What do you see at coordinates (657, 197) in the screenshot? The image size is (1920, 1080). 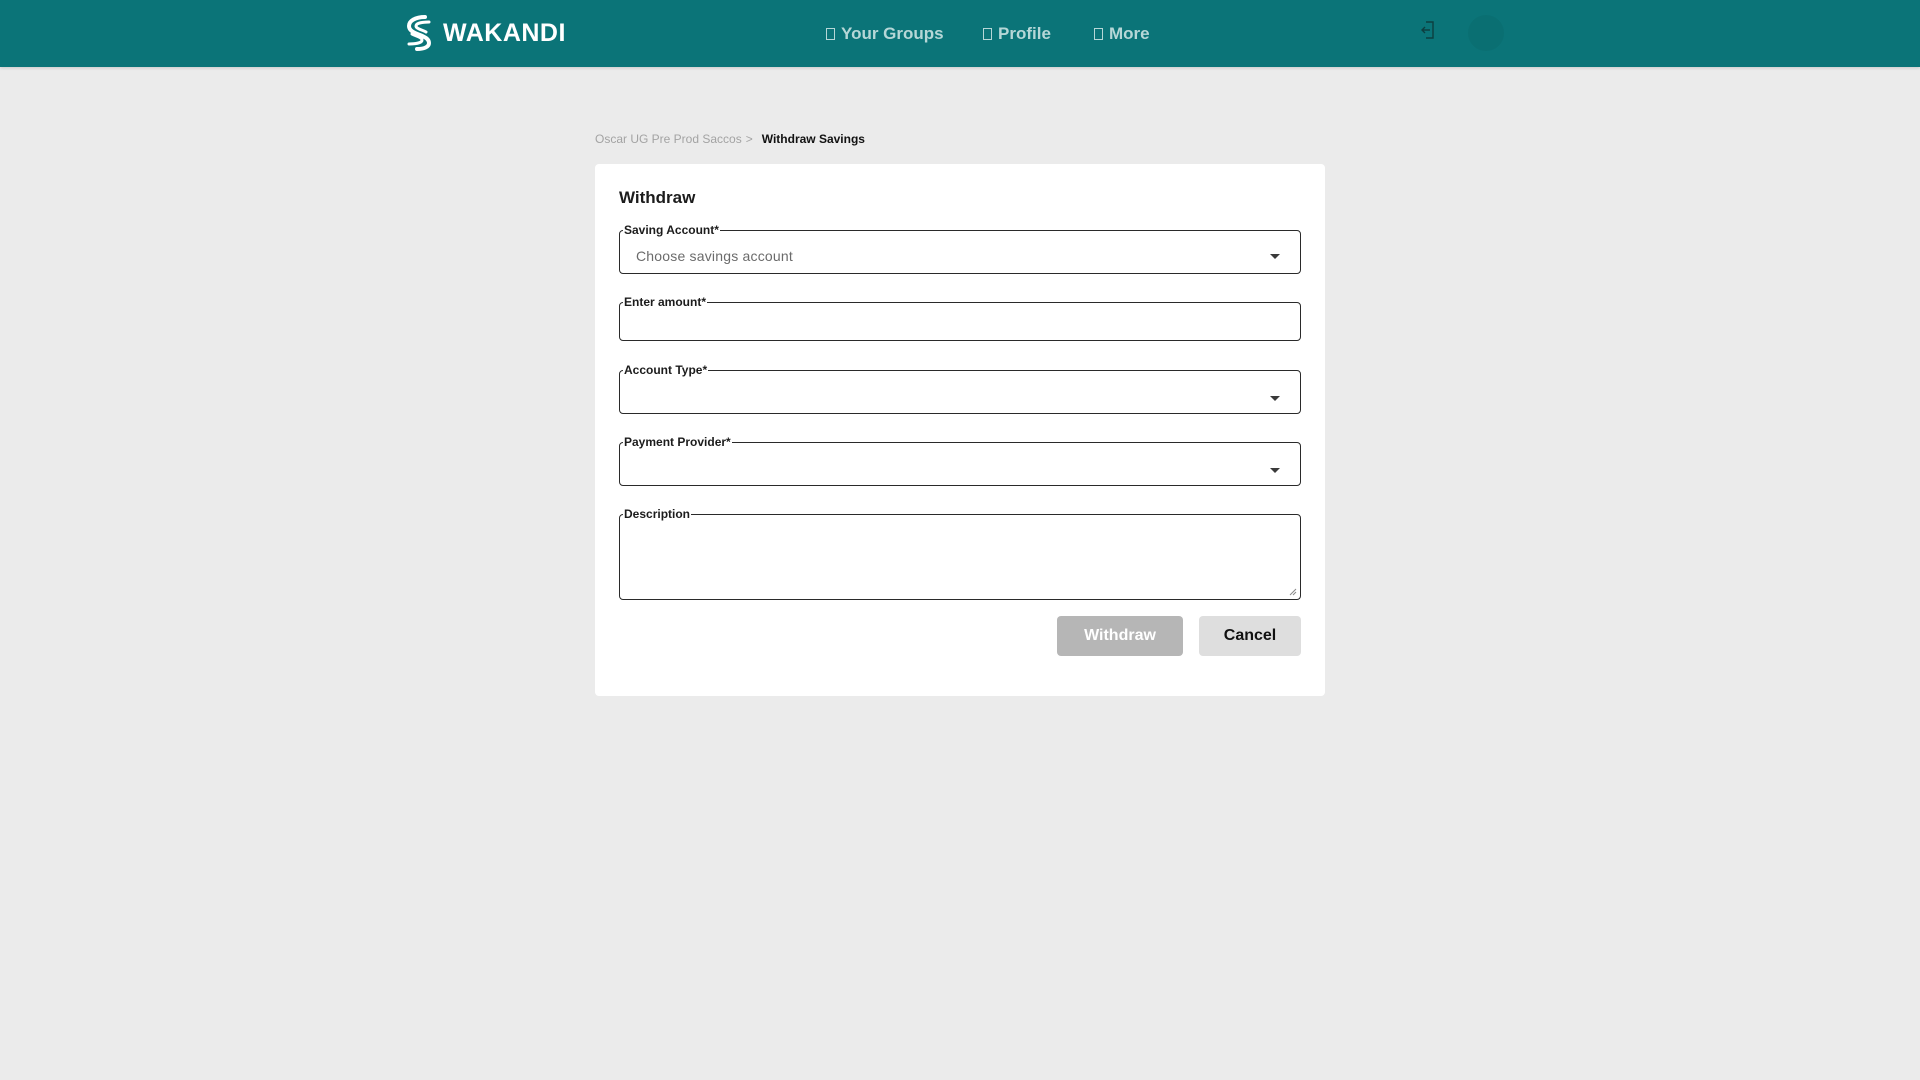 I see `form-title: Withdraw` at bounding box center [657, 197].